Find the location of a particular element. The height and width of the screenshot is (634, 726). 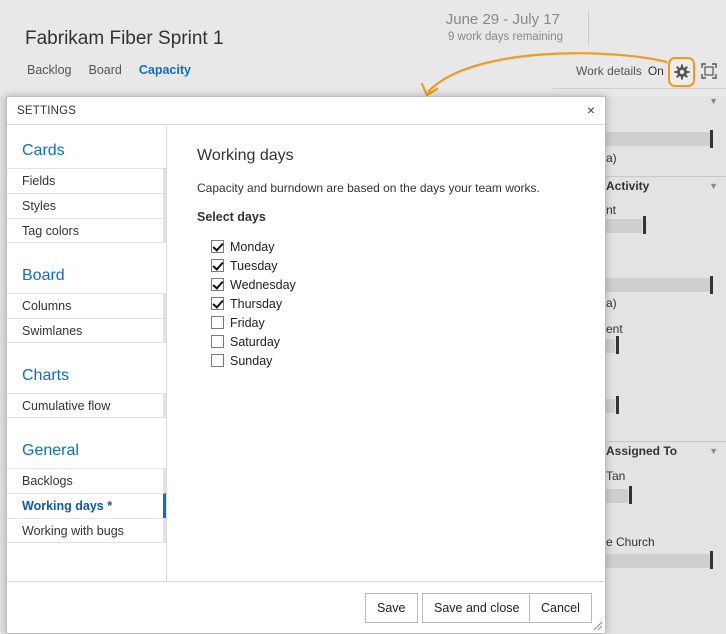

header-divider is located at coordinates (588, 28).